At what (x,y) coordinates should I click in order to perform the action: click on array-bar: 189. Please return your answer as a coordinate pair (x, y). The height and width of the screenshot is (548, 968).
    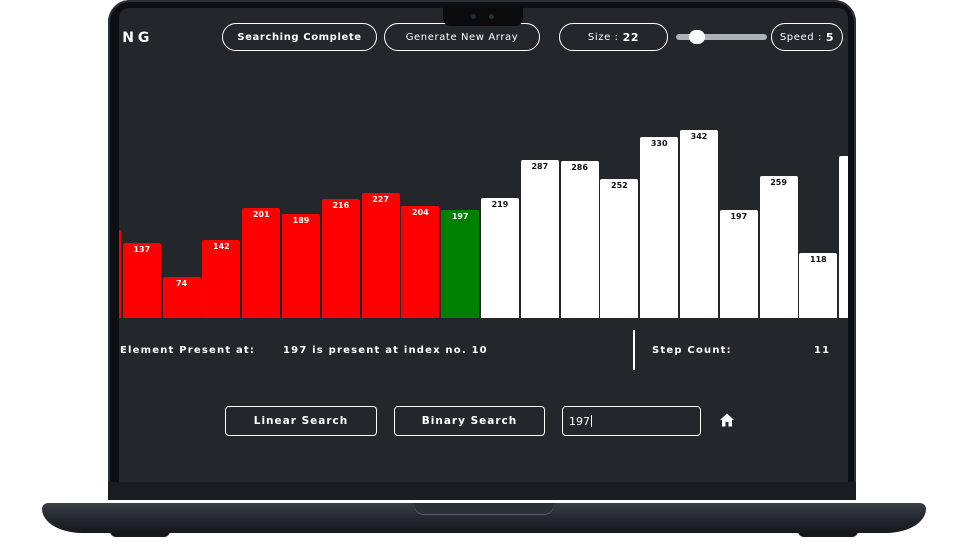
    Looking at the image, I should click on (301, 266).